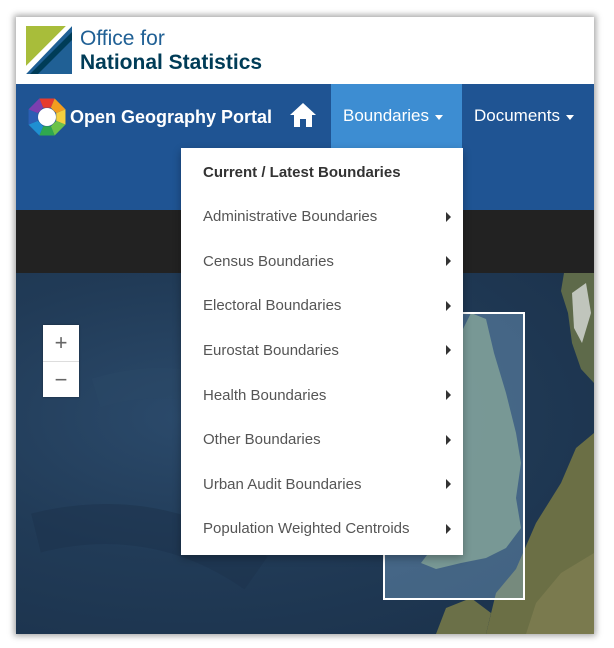  What do you see at coordinates (517, 115) in the screenshot?
I see `nav-documents-label: Documents` at bounding box center [517, 115].